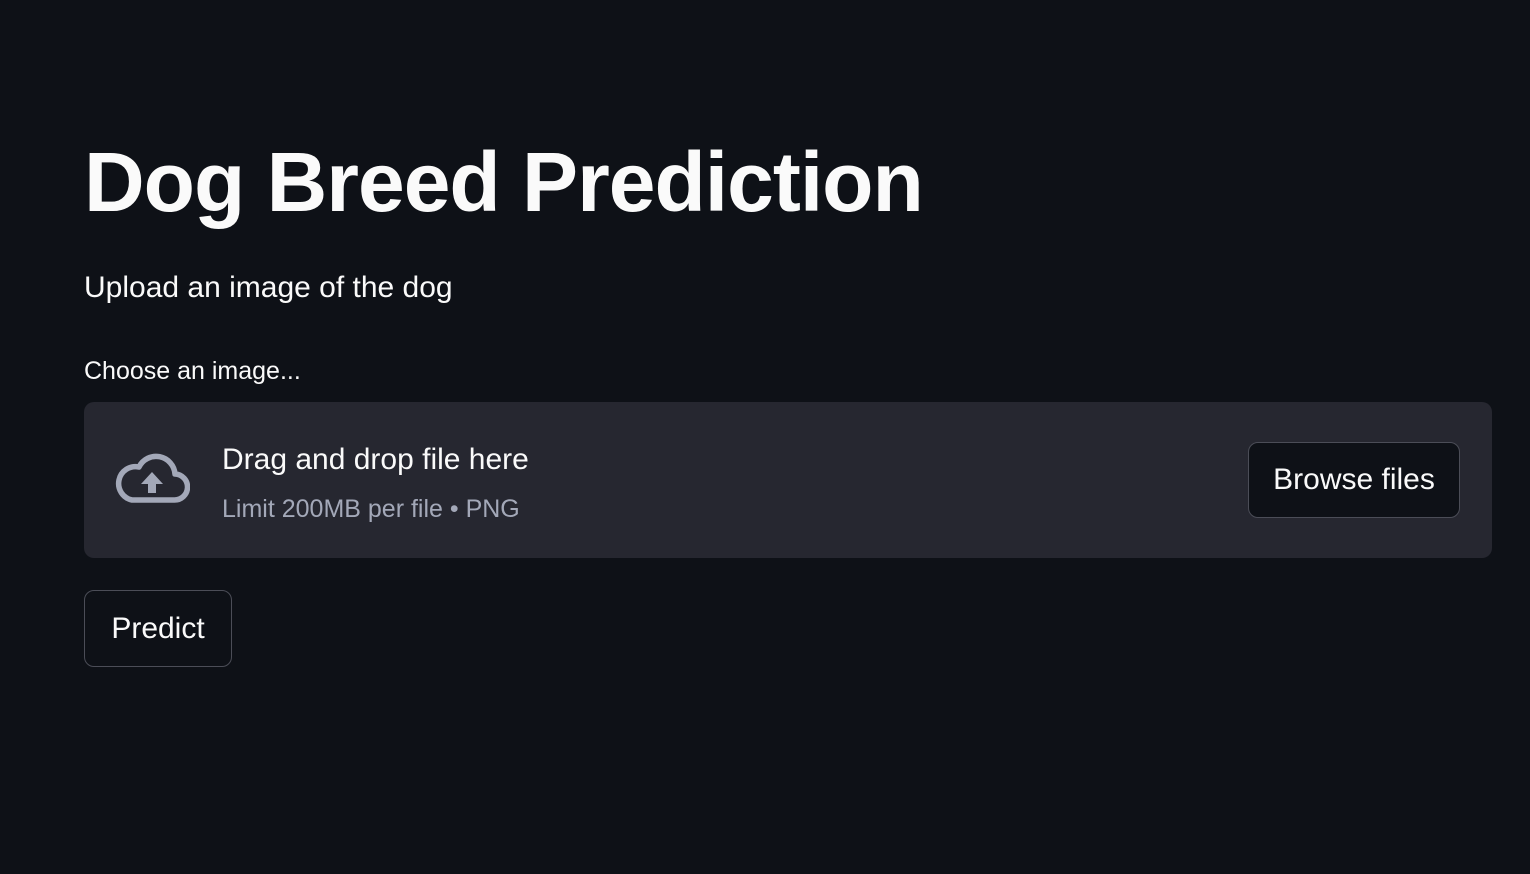 The image size is (1530, 874). I want to click on dropzone-file-limit: Limit 200MB per file • PNG, so click(371, 509).